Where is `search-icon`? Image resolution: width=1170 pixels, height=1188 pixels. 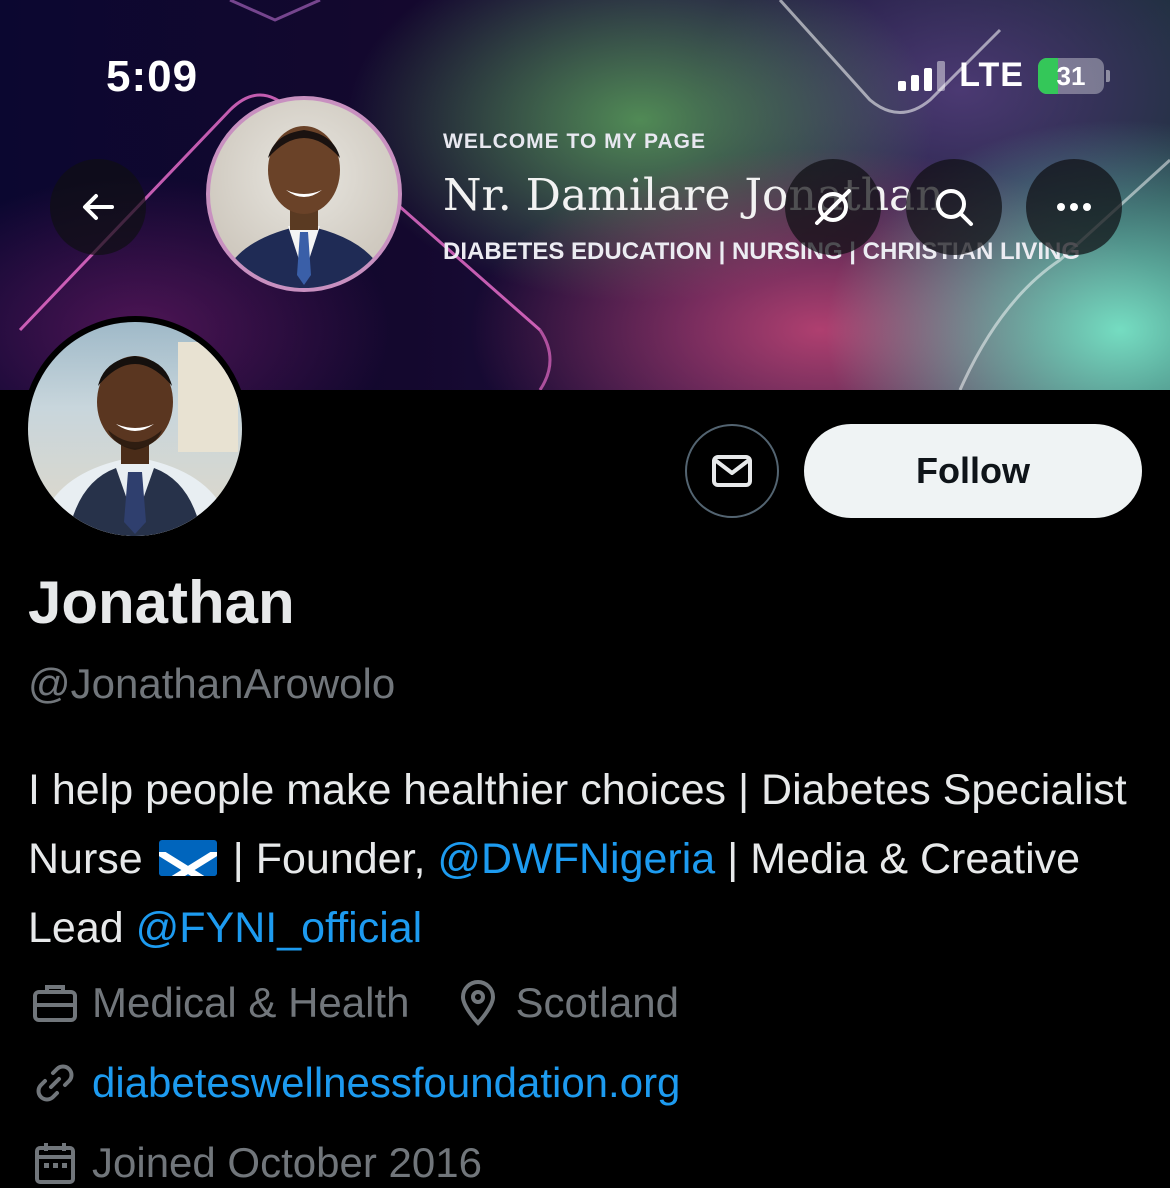
search-icon is located at coordinates (954, 207).